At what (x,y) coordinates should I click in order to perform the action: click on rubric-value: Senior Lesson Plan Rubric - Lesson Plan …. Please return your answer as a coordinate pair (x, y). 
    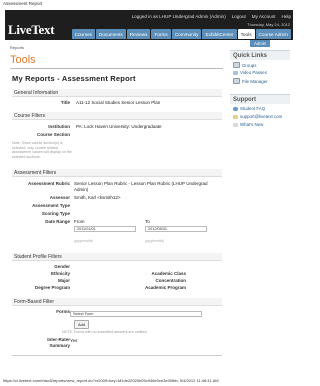
    Looking at the image, I should click on (141, 186).